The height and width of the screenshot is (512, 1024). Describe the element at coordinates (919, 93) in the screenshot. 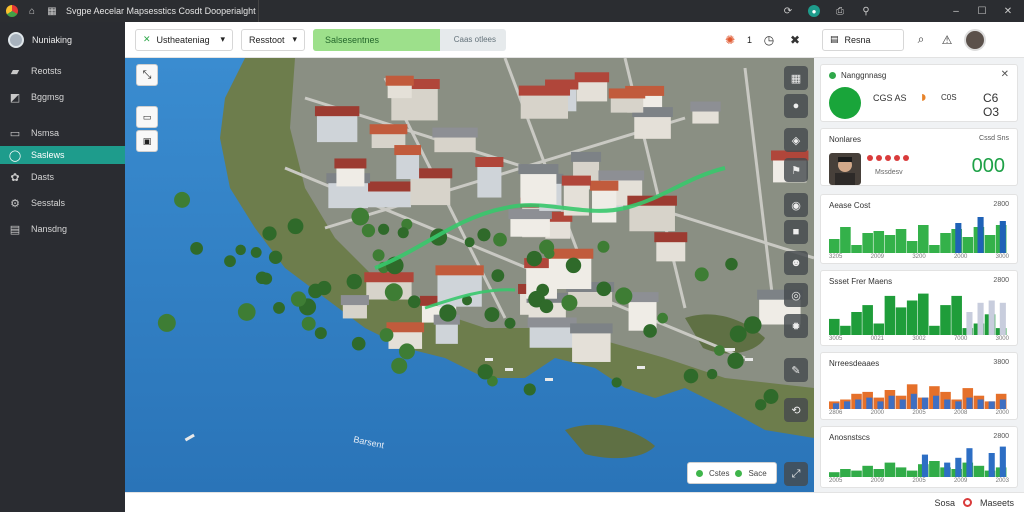

I see `summary-card: Nanggnnasg ✕ CGS AS ◗ C0S C6 O3` at that location.